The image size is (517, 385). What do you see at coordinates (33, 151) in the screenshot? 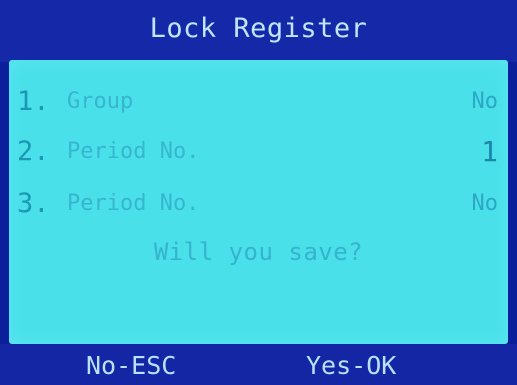
I see `menu-item-number: 2.` at bounding box center [33, 151].